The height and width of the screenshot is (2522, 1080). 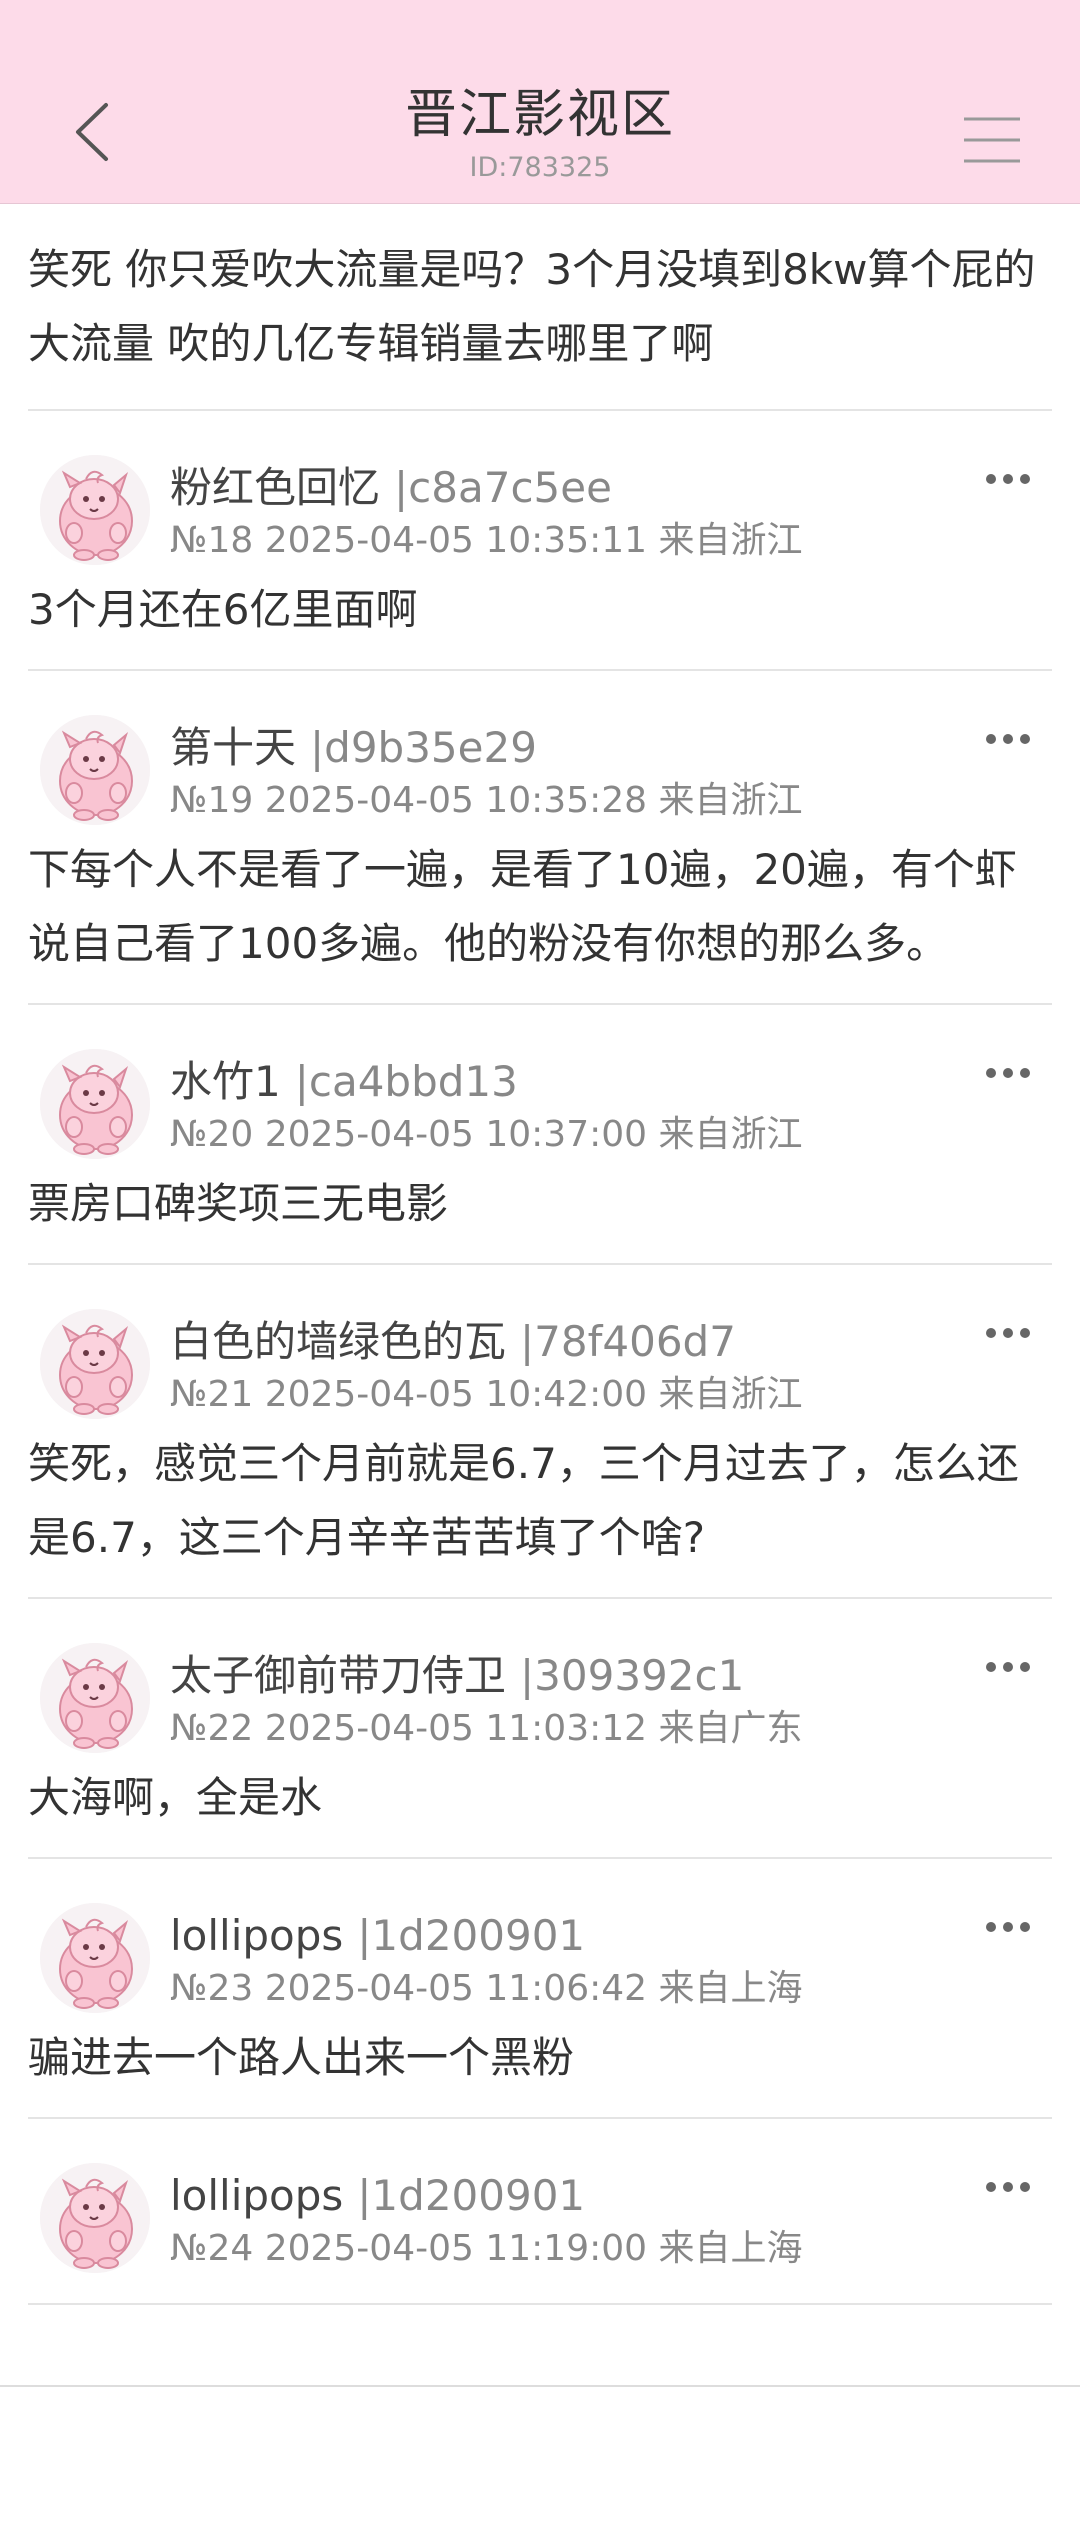 What do you see at coordinates (540, 2453) in the screenshot?
I see `bottom-bar` at bounding box center [540, 2453].